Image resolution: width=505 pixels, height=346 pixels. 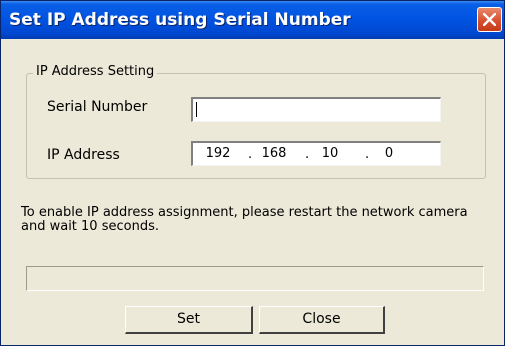 I want to click on close-x-icon, so click(x=489, y=19).